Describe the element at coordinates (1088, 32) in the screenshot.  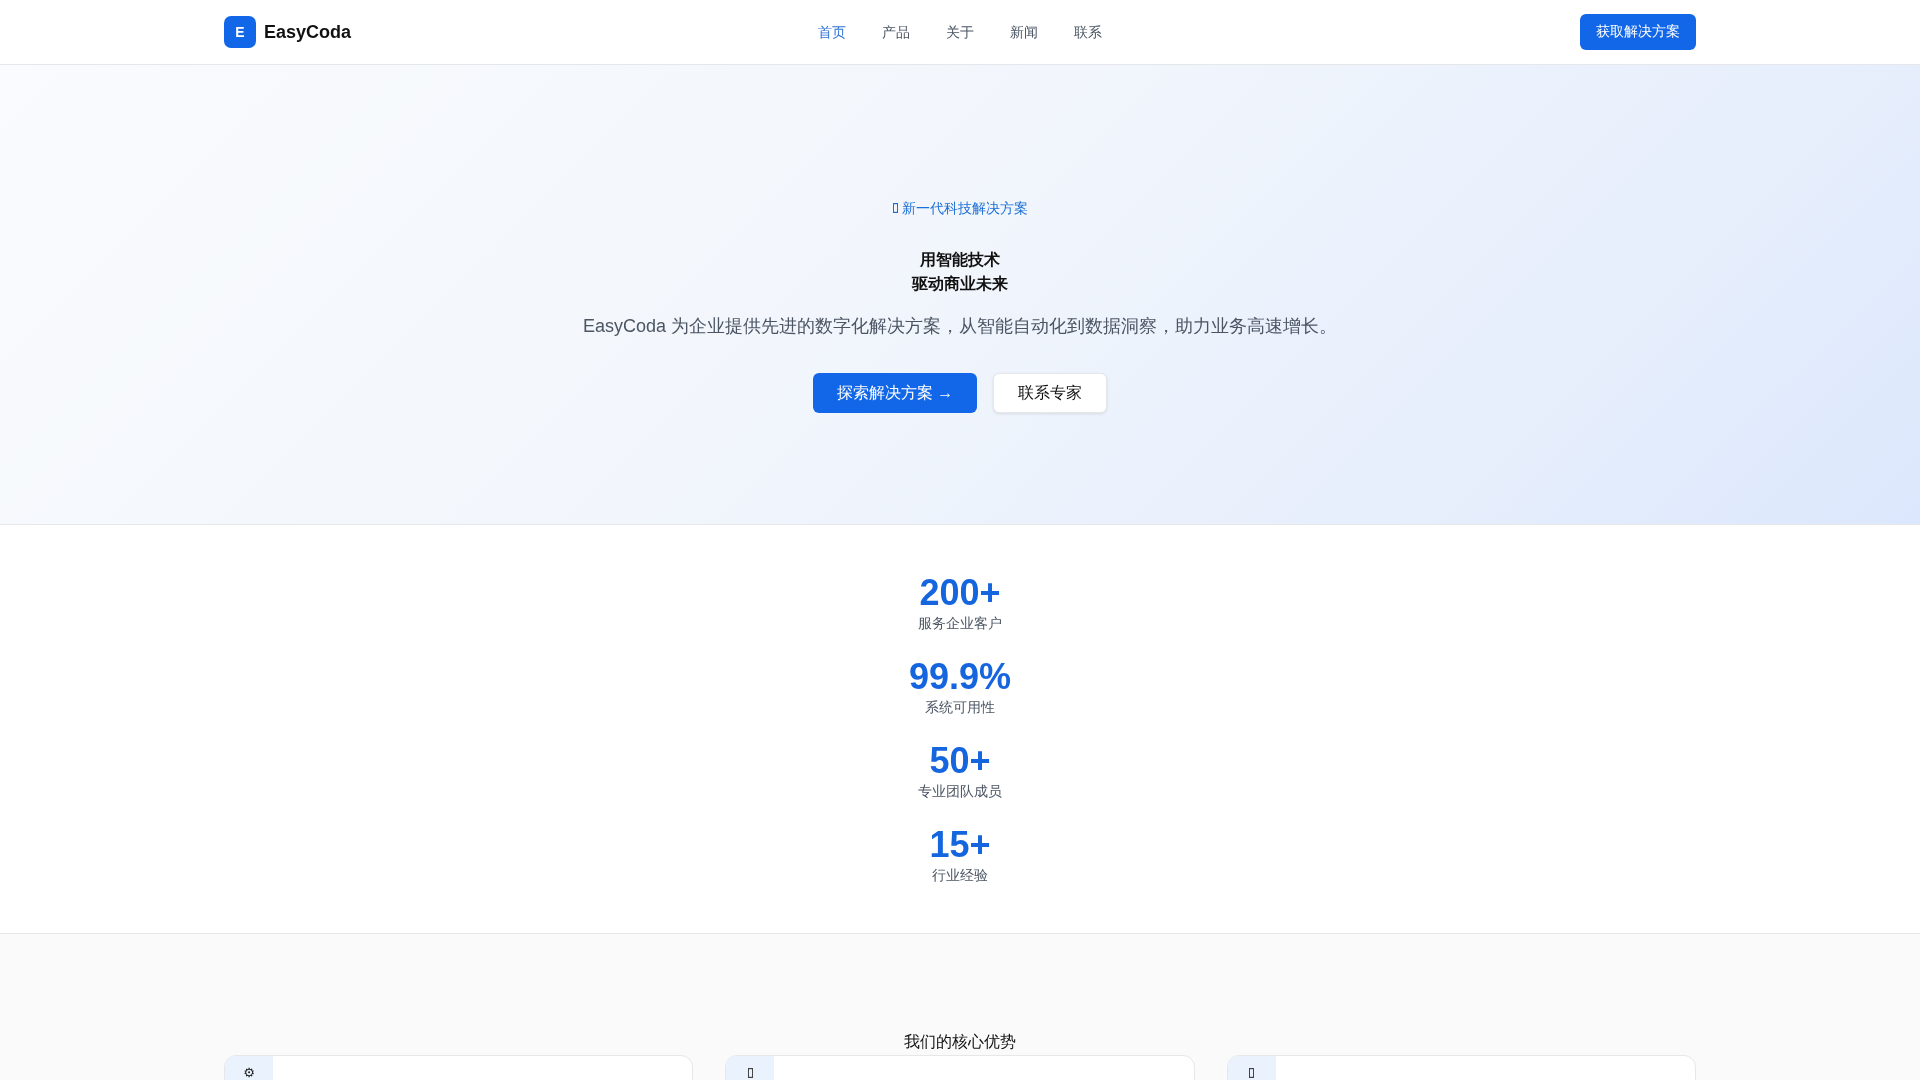
I see `nav-link: 联系` at that location.